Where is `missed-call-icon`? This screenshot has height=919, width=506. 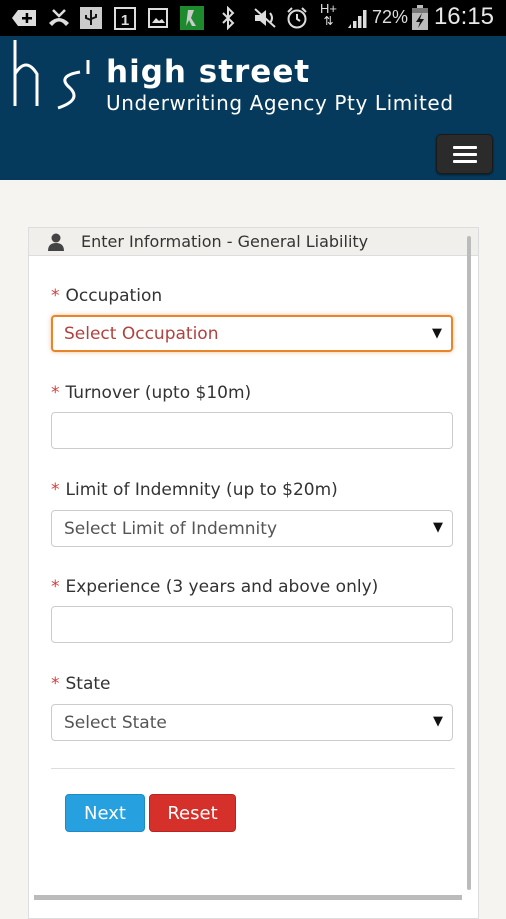 missed-call-icon is located at coordinates (59, 18).